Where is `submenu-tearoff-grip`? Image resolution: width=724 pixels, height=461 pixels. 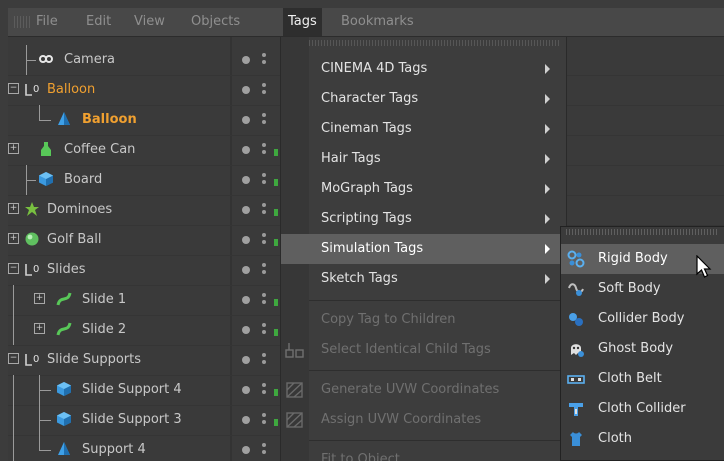 submenu-tearoff-grip is located at coordinates (642, 232).